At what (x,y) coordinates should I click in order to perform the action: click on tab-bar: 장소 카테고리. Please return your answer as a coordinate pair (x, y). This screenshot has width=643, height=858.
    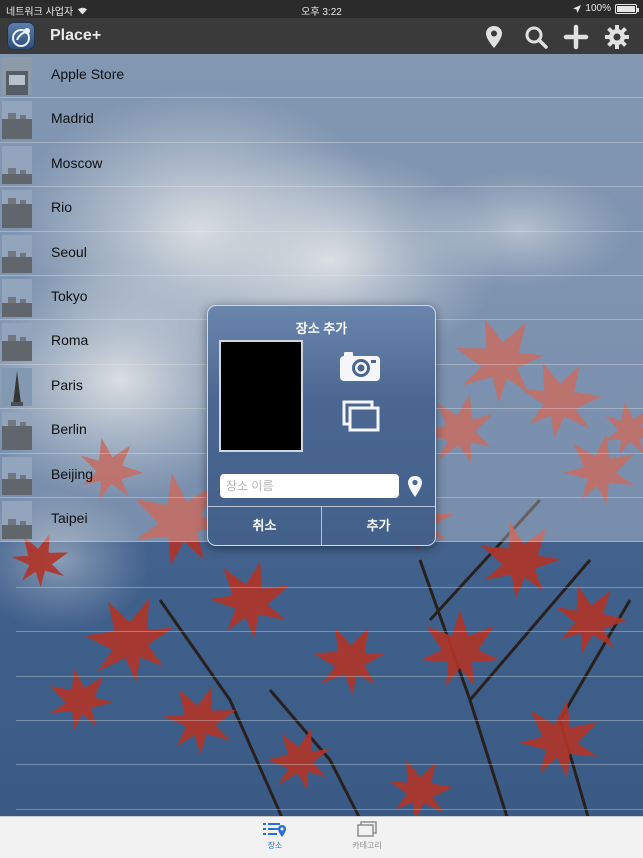
    Looking at the image, I should click on (321, 837).